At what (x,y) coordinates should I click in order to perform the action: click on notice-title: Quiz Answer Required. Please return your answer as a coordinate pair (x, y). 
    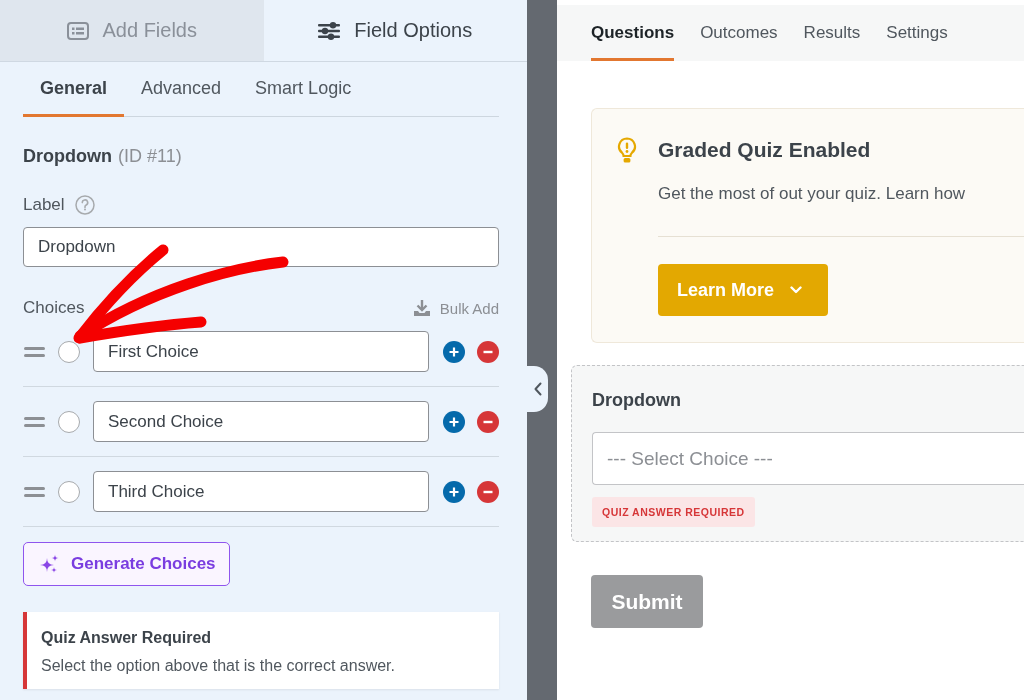
    Looking at the image, I should click on (127, 638).